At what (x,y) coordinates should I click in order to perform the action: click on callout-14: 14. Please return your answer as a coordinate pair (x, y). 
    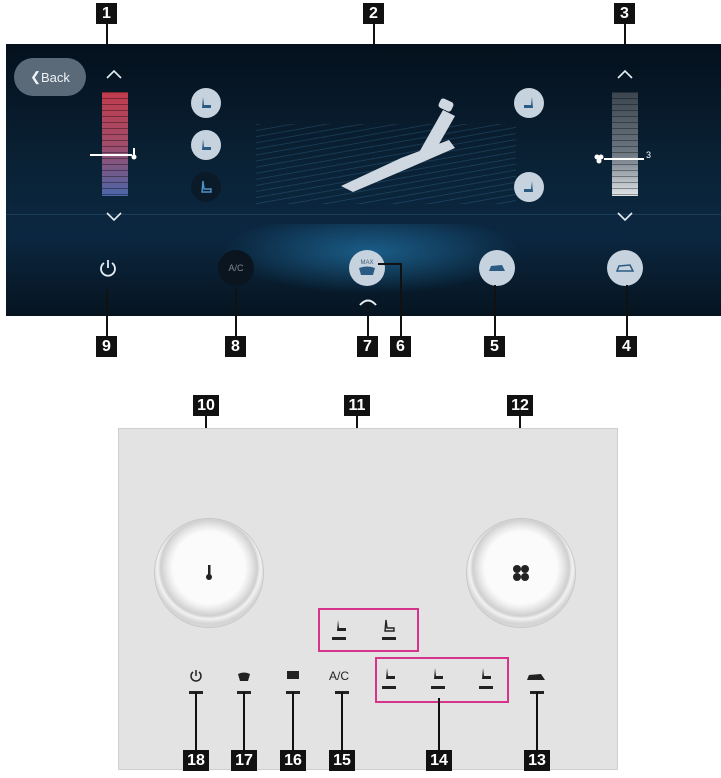
    Looking at the image, I should click on (439, 760).